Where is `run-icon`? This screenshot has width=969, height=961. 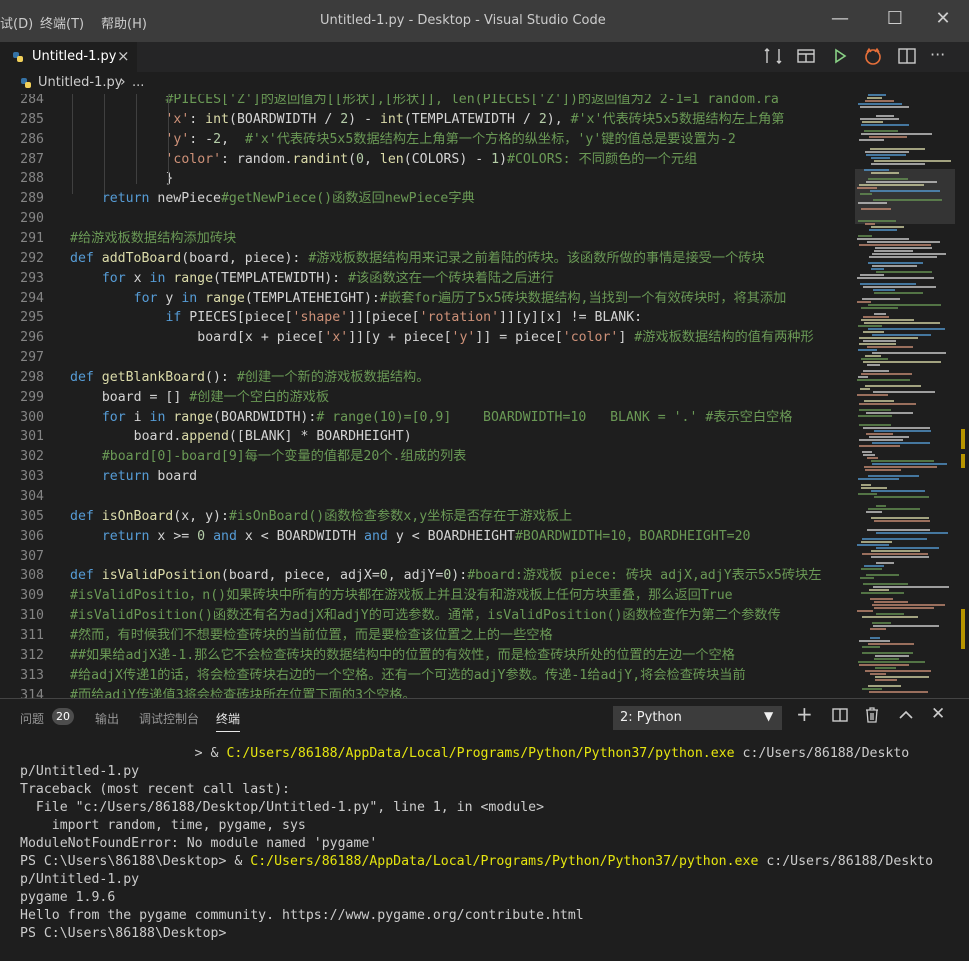
run-icon is located at coordinates (840, 56).